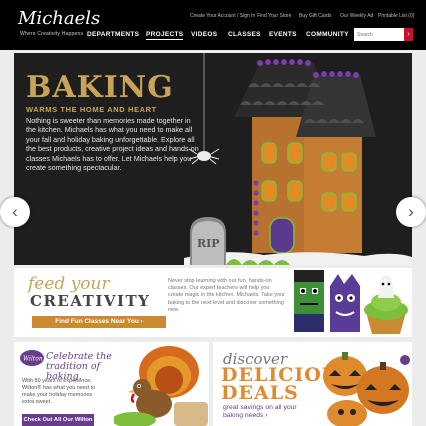  Describe the element at coordinates (315, 16) in the screenshot. I see `gift-cards-link: Buy Gift Cards` at that location.